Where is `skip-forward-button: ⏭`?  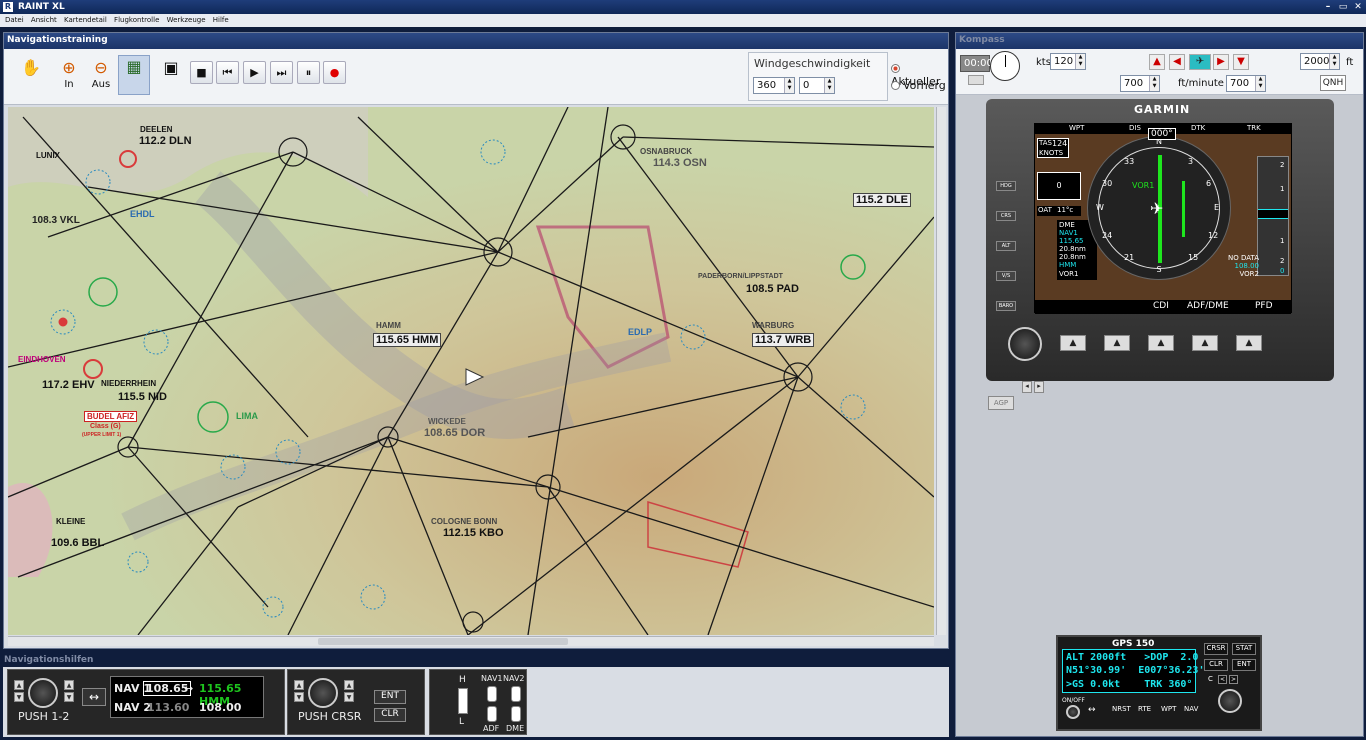 skip-forward-button: ⏭ is located at coordinates (281, 72).